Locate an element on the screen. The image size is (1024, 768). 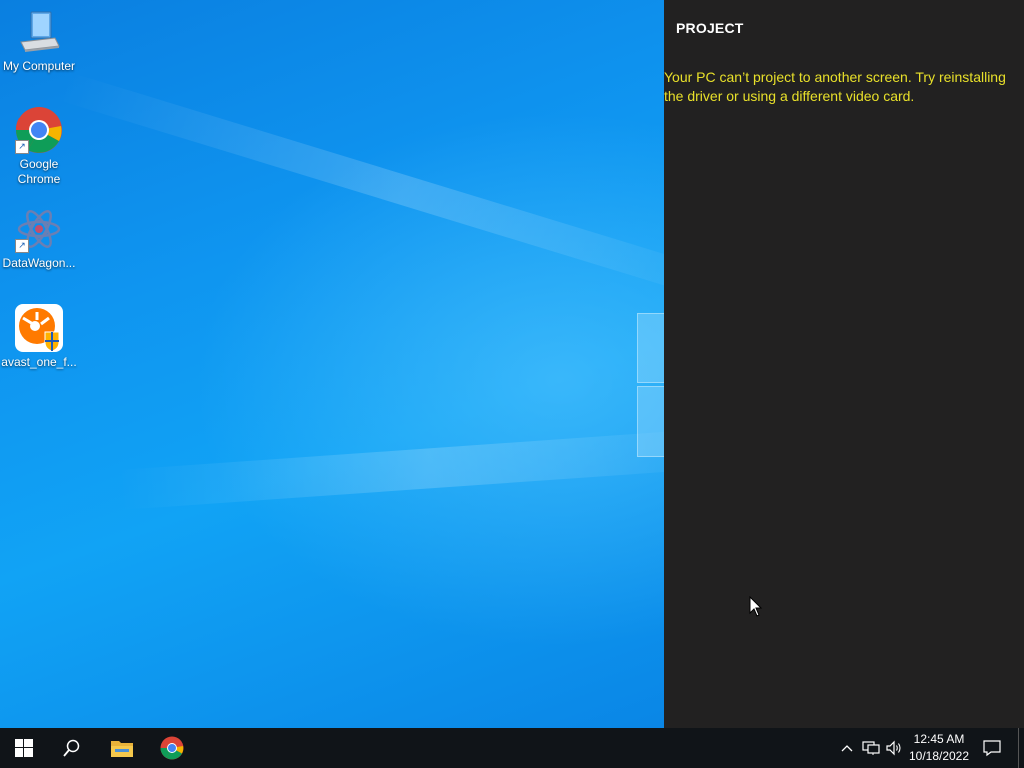
datawagon-icon: ↗ is located at coordinates (39, 229).